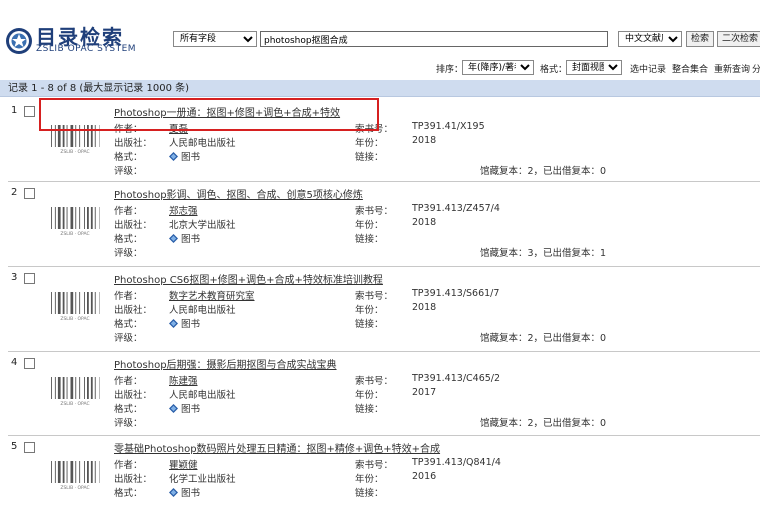 The height and width of the screenshot is (517, 760). Describe the element at coordinates (448, 126) in the screenshot. I see `callno-value: TP391.41/X195` at that location.